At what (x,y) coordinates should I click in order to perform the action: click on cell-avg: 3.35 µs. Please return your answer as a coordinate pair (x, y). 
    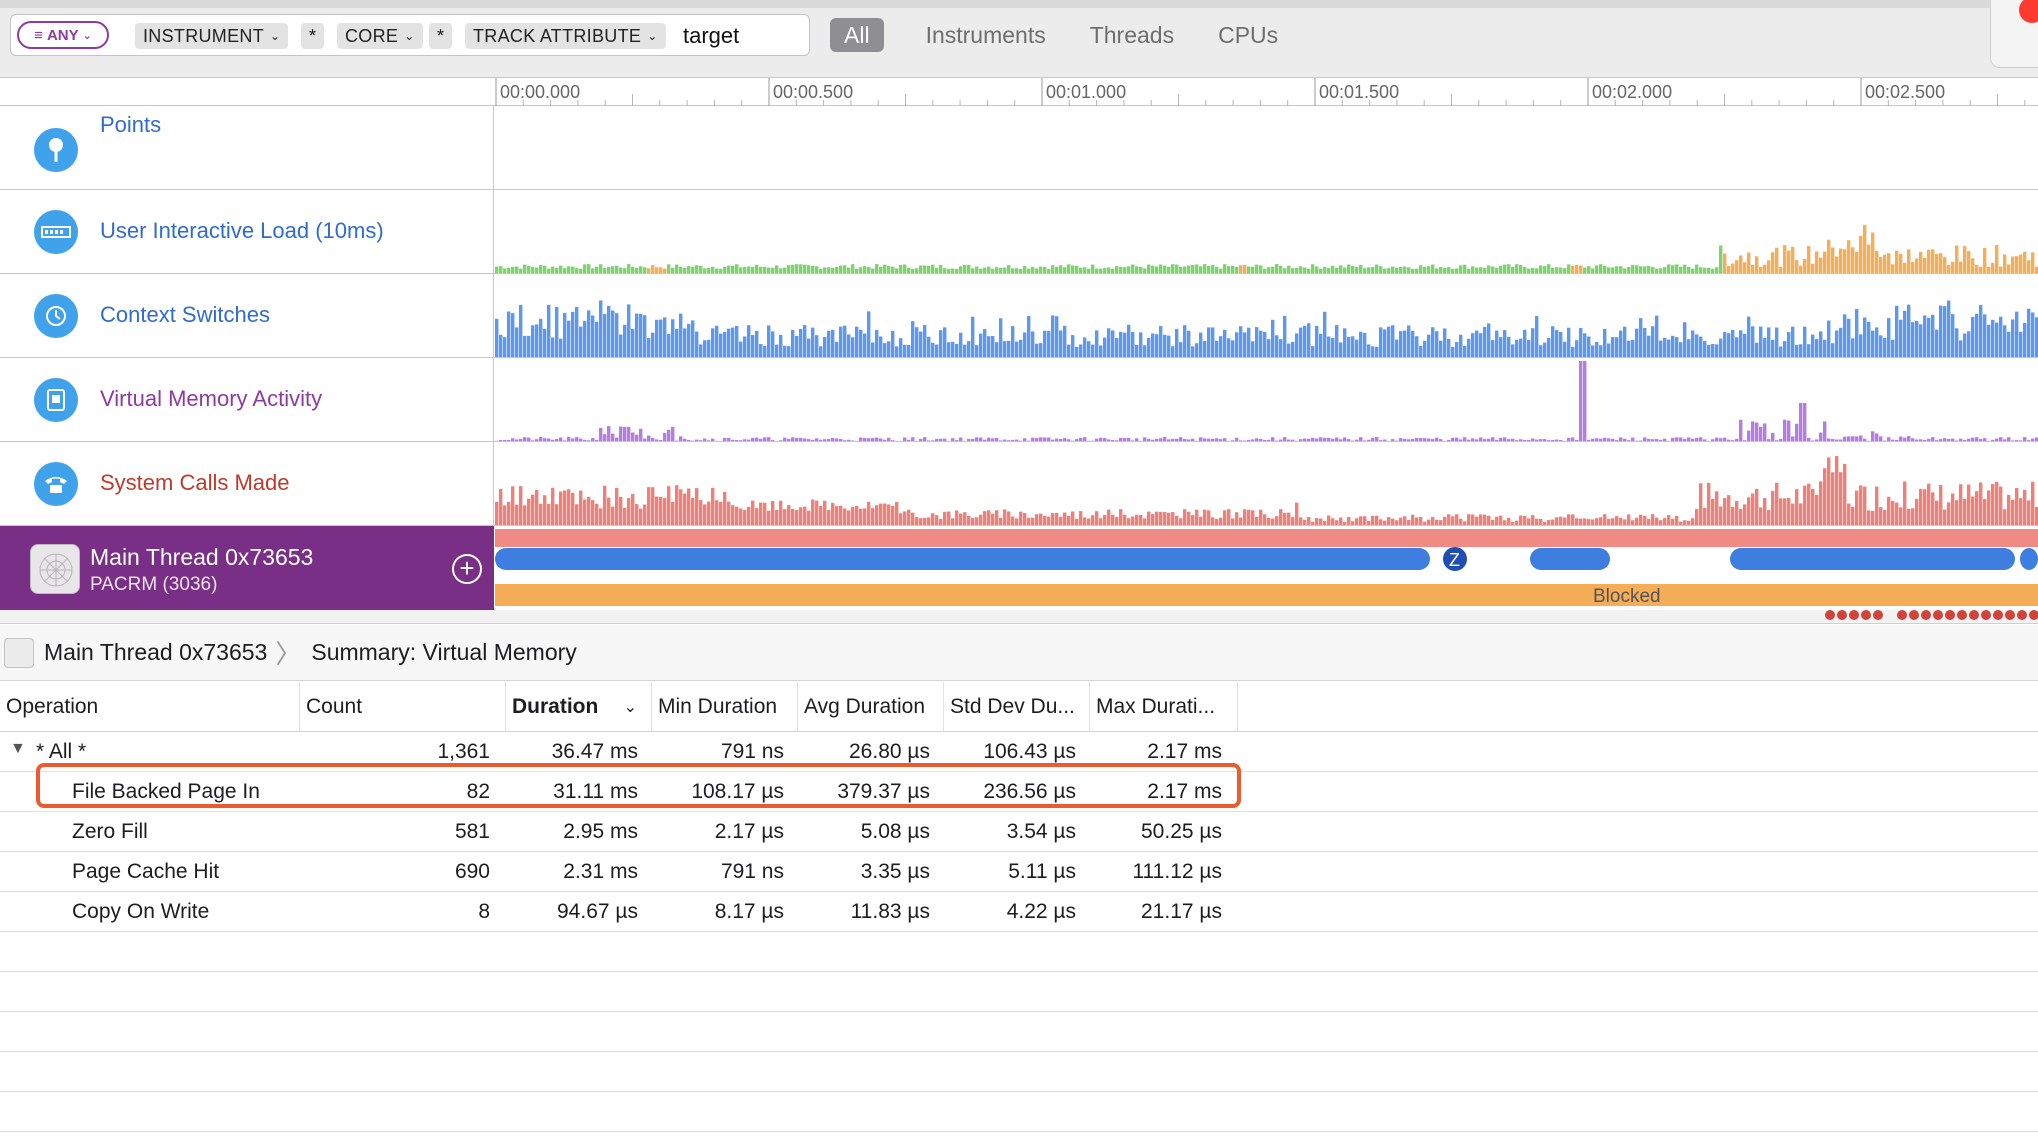
    Looking at the image, I should click on (895, 871).